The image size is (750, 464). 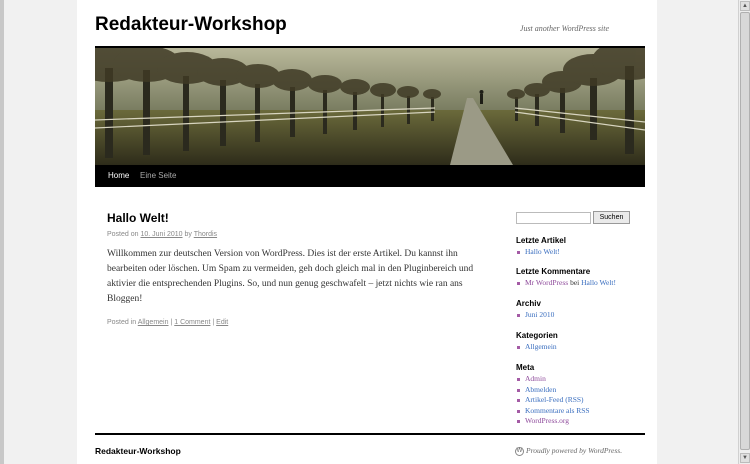 I want to click on recent-posts-title: Letzte Artikel, so click(x=541, y=240).